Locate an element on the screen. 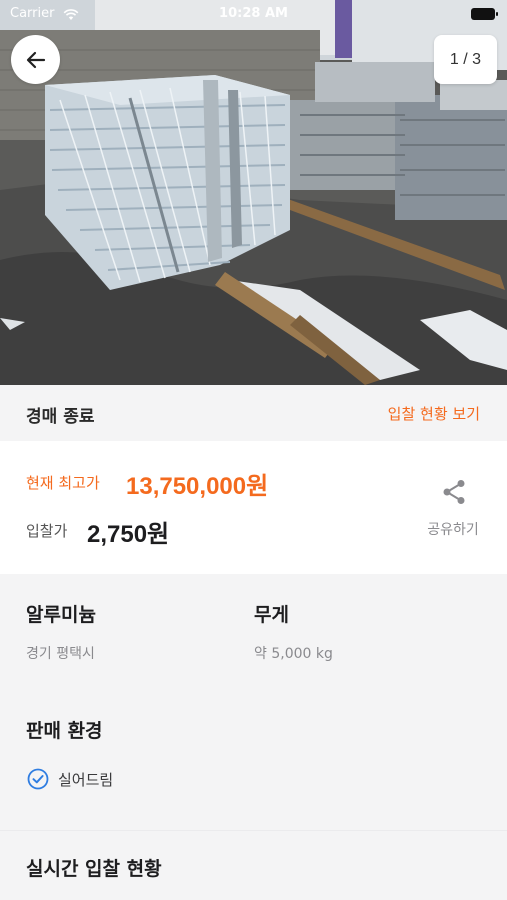 The height and width of the screenshot is (900, 507). arrow-left-icon is located at coordinates (35, 59).